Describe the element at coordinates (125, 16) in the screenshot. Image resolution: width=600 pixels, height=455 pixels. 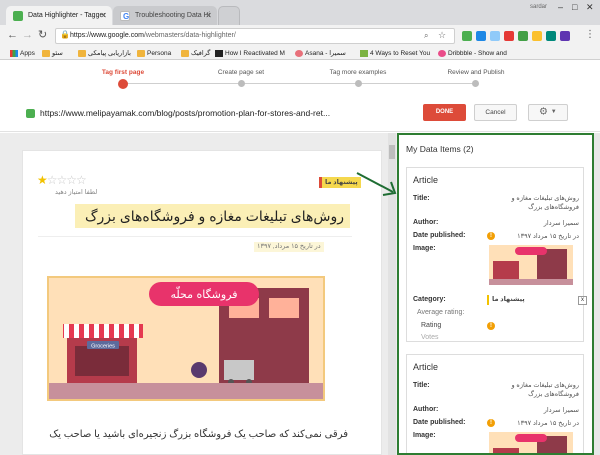
I see `google-favicon-icon: G` at that location.